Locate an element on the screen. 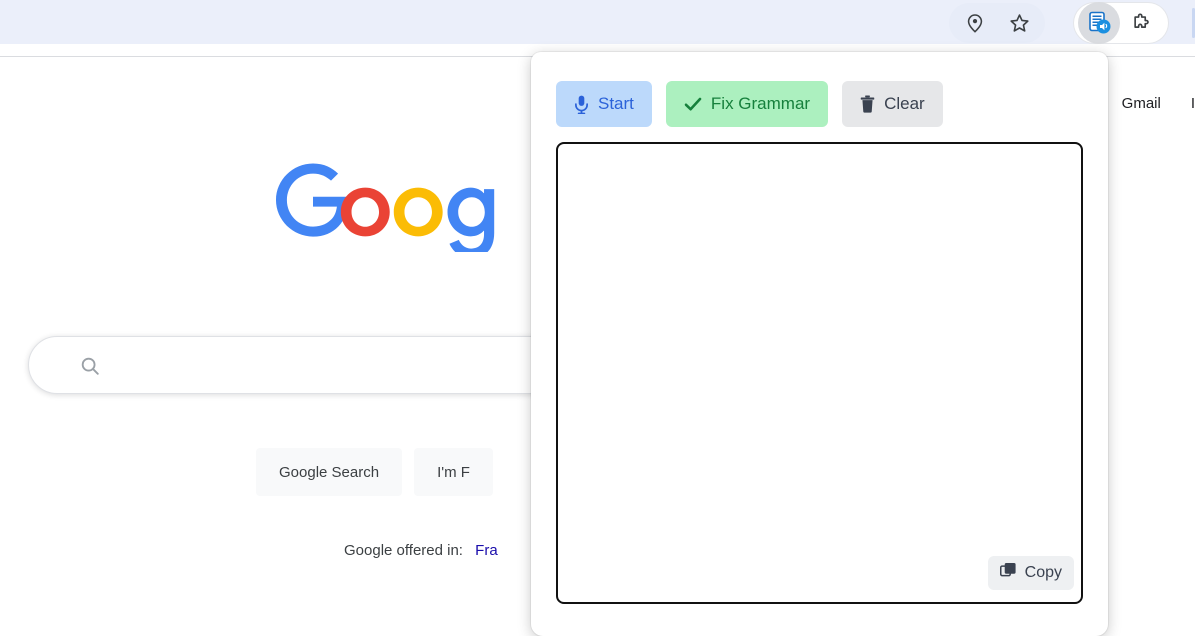 The height and width of the screenshot is (636, 1195). speech-extension-icon is located at coordinates (1099, 23).